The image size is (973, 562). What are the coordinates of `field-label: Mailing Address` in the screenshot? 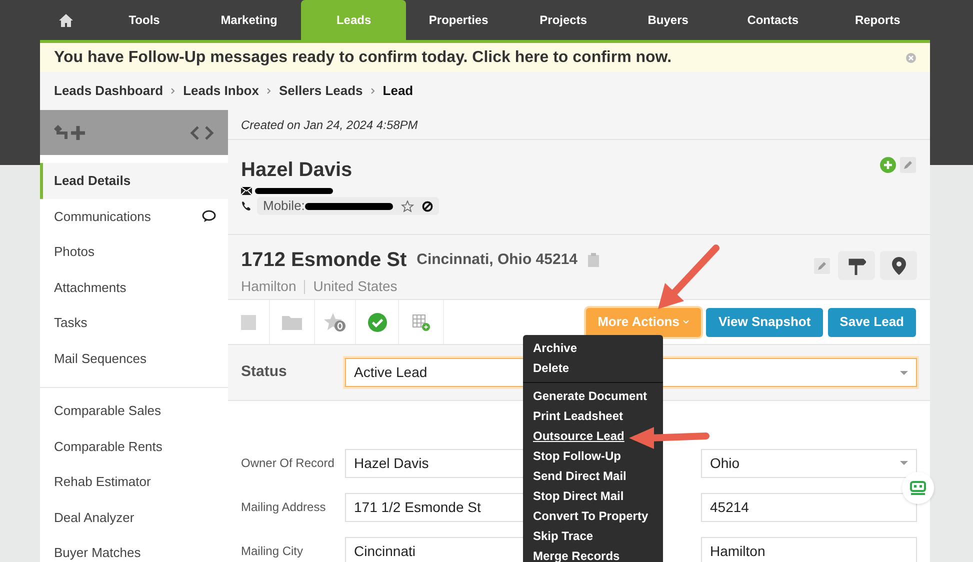 It's located at (284, 507).